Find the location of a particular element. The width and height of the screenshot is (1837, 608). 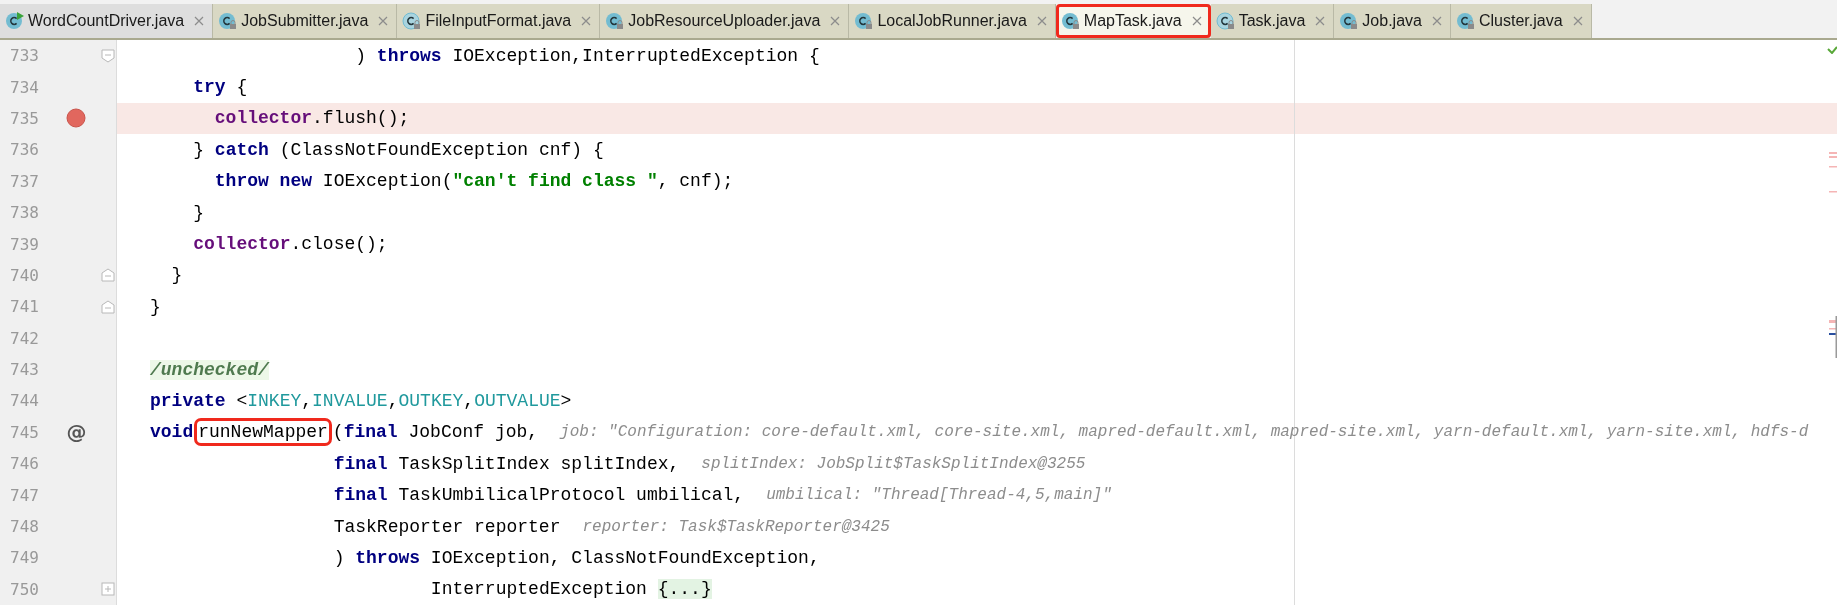

editor-tab: LocalJobRunner.java is located at coordinates (952, 21).